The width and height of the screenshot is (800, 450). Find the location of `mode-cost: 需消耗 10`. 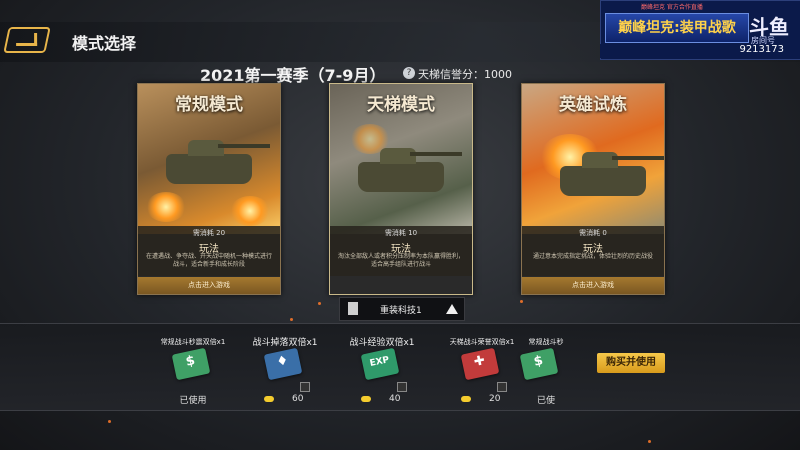

mode-cost: 需消耗 10 is located at coordinates (401, 233).